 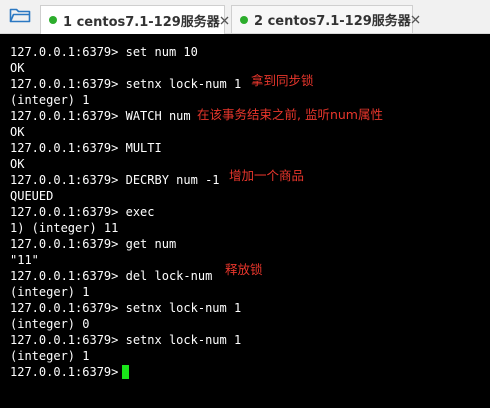 I want to click on terminal-line: 1) (integer) 11, so click(x=64, y=228).